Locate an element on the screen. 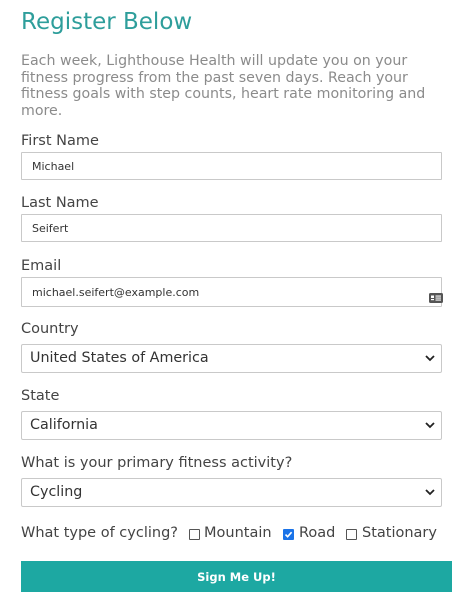 The image size is (473, 606). stationary-checkbox is located at coordinates (351, 534).